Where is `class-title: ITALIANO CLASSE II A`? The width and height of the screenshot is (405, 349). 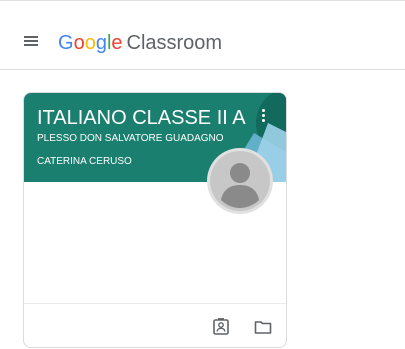
class-title: ITALIANO CLASSE II A is located at coordinates (141, 118).